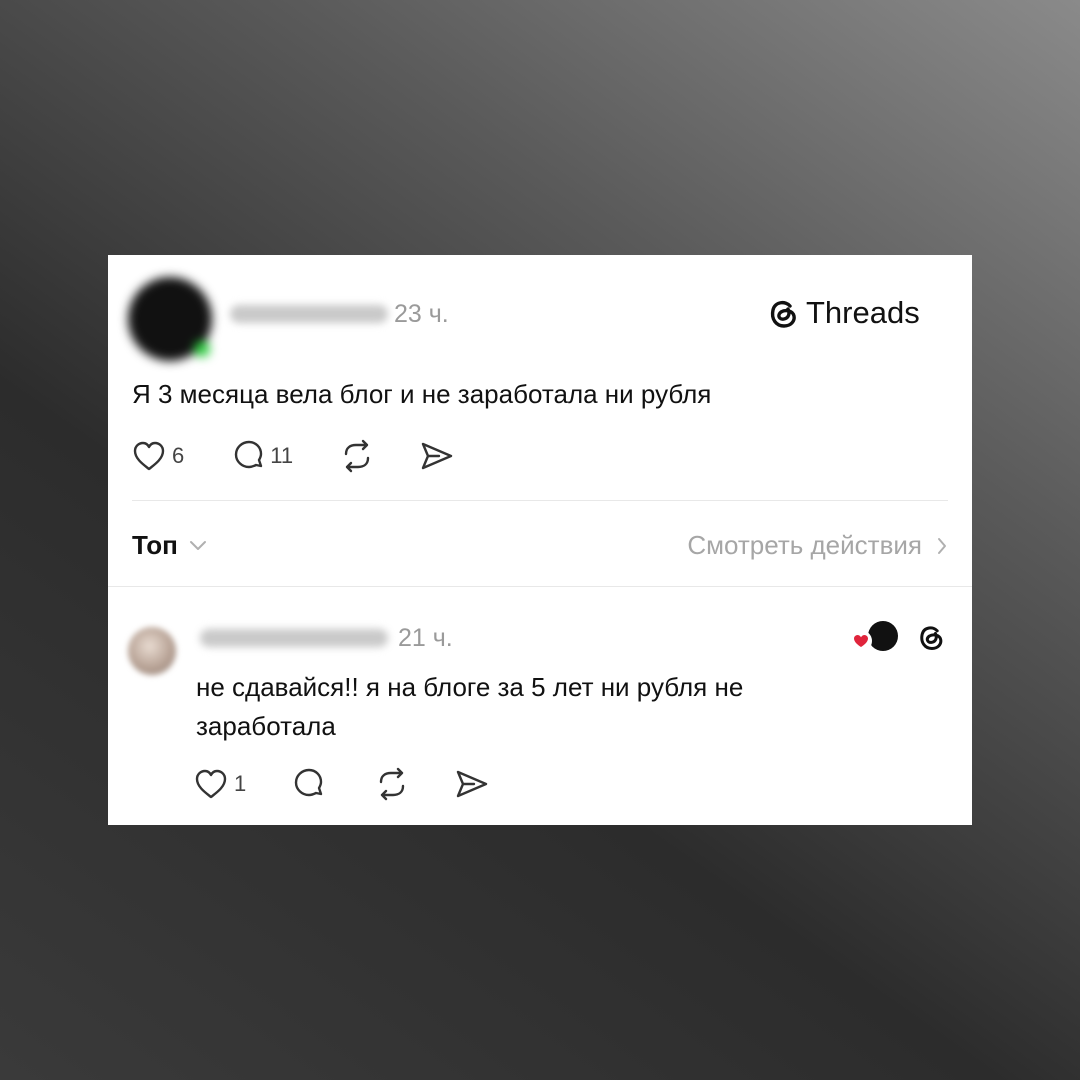 This screenshot has height=1080, width=1080. I want to click on reply-share-button, so click(472, 784).